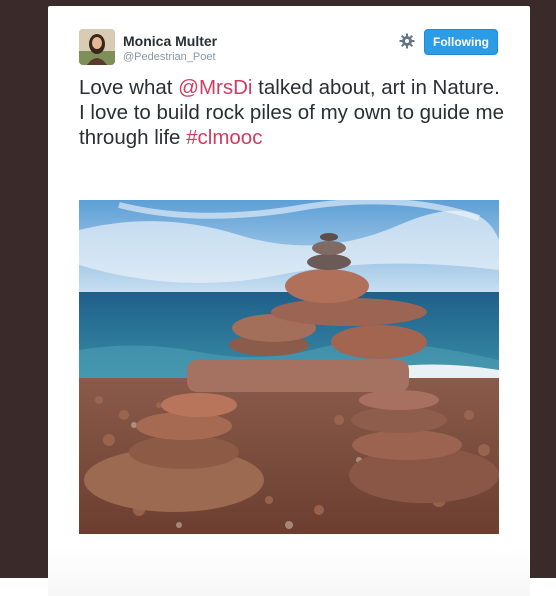 This screenshot has height=596, width=556. I want to click on card-footer-fade, so click(289, 571).